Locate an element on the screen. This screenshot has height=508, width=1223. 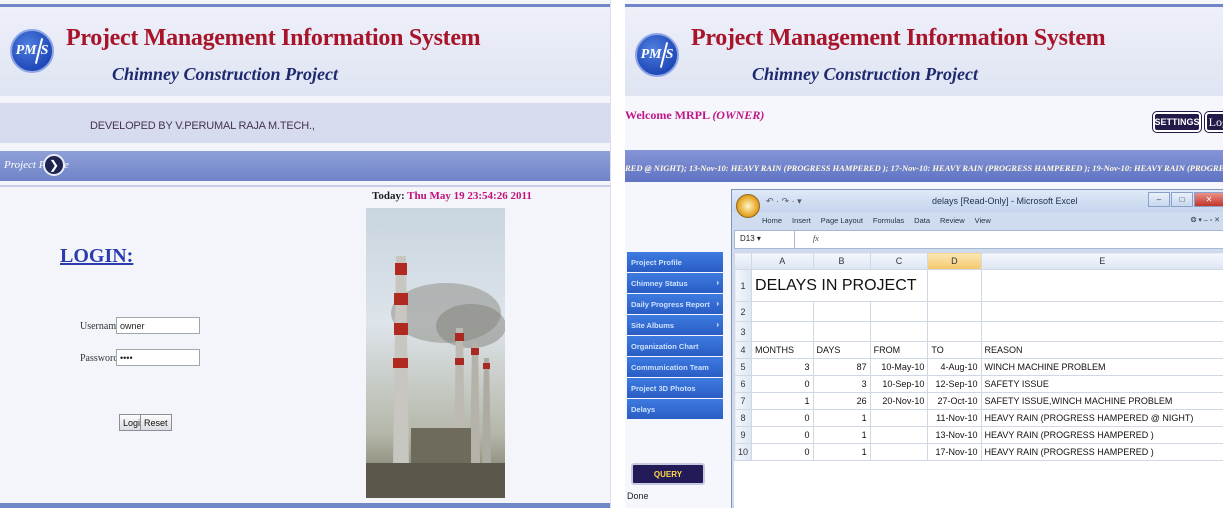
table-cell: 87 is located at coordinates (841, 367).